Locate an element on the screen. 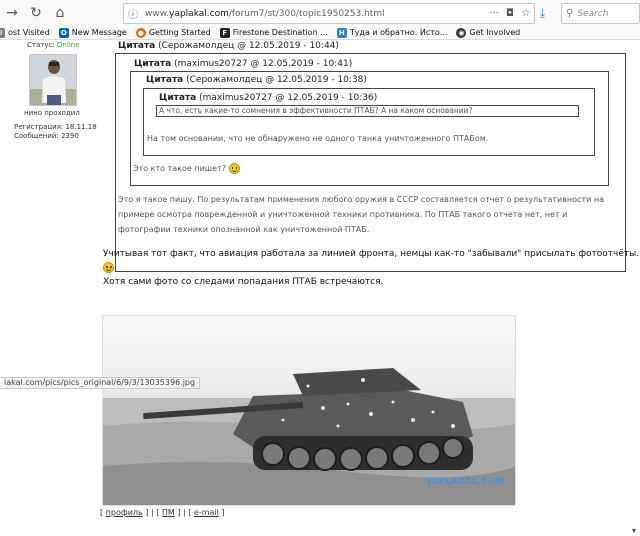 This screenshot has height=536, width=640. back-button: → is located at coordinates (12, 13).